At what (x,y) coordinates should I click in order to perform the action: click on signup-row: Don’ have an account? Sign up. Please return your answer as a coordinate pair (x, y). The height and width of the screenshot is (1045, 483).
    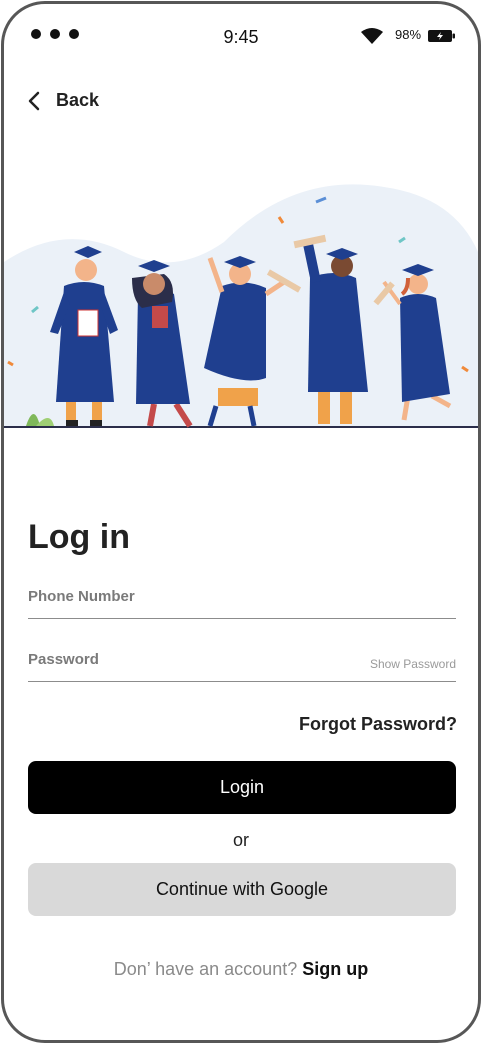
    Looking at the image, I should click on (241, 969).